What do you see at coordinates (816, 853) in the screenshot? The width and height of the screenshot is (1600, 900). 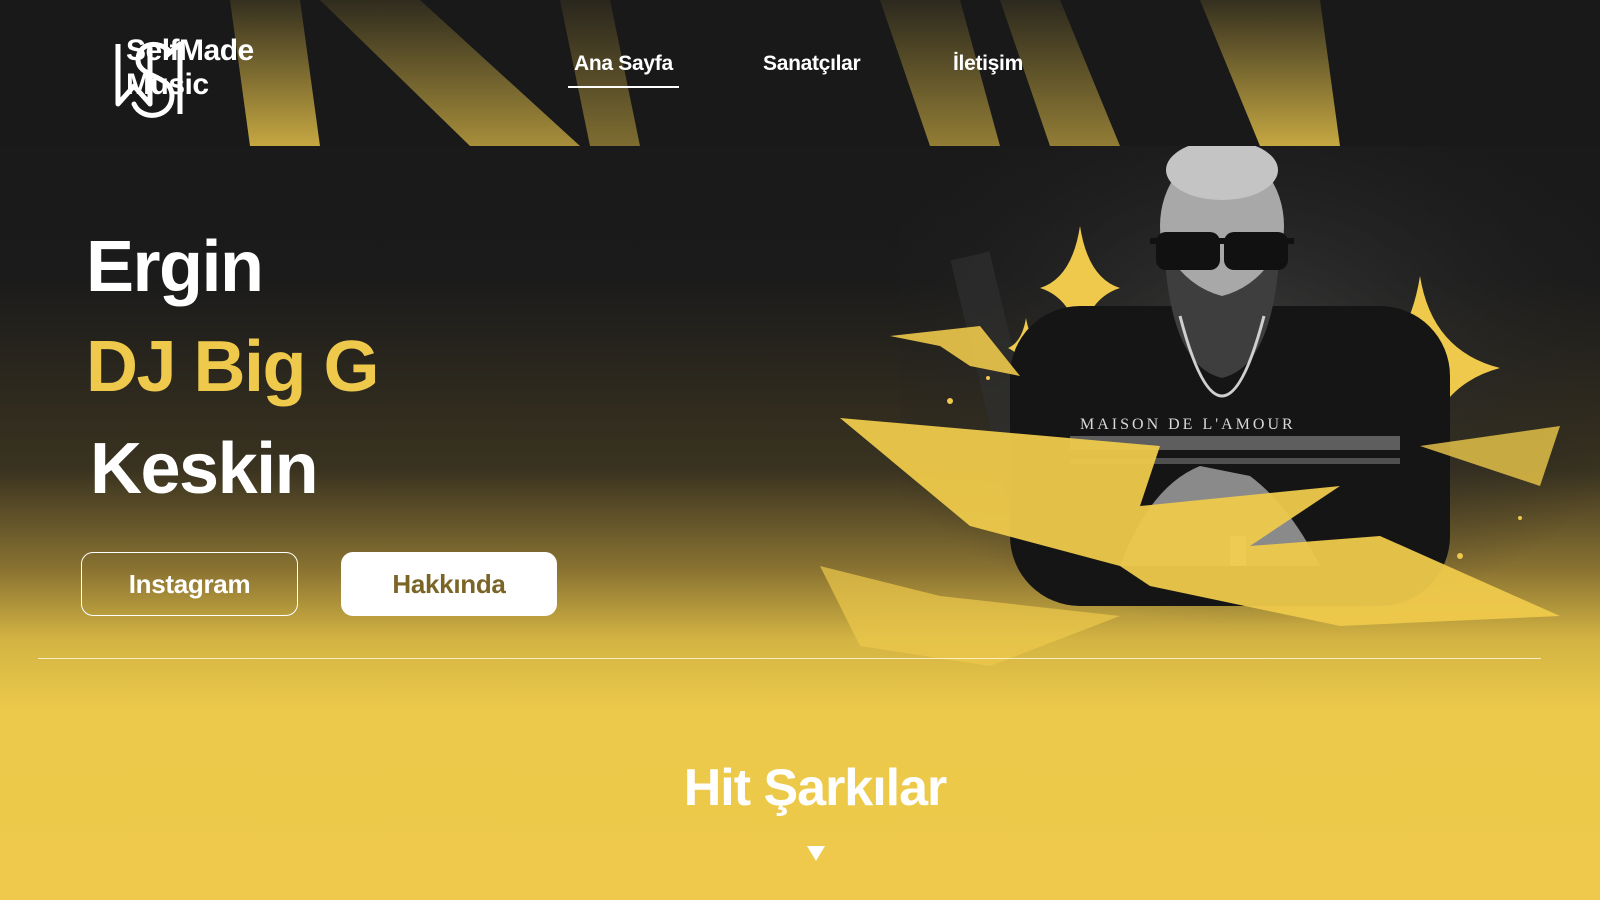 I see `triangle-down-icon` at bounding box center [816, 853].